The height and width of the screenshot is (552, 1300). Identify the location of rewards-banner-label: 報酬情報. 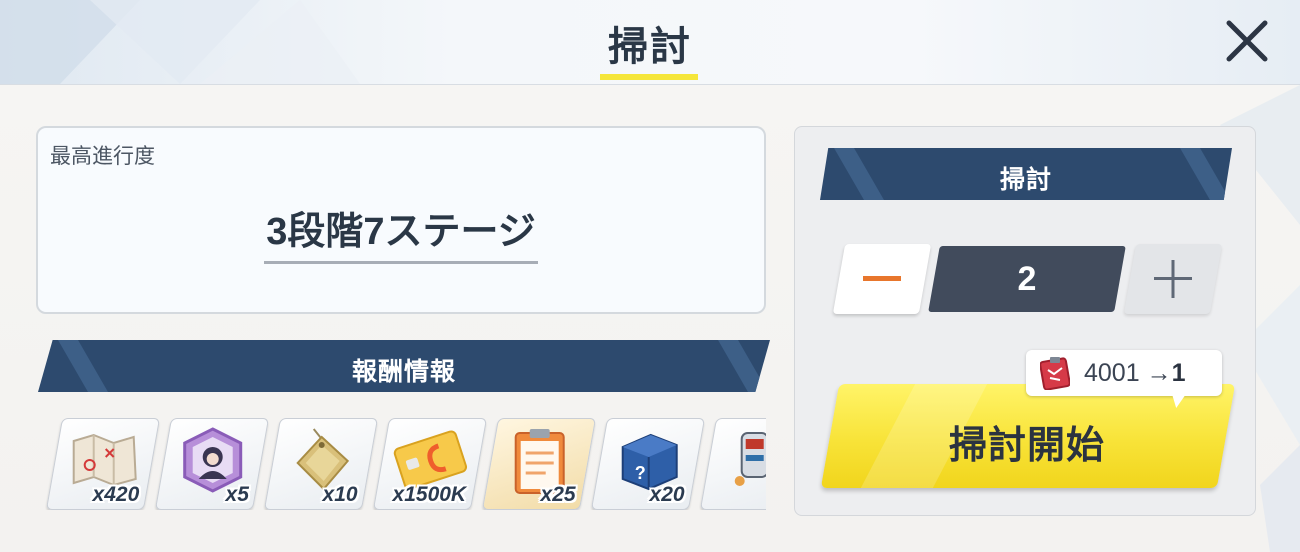
(403, 372).